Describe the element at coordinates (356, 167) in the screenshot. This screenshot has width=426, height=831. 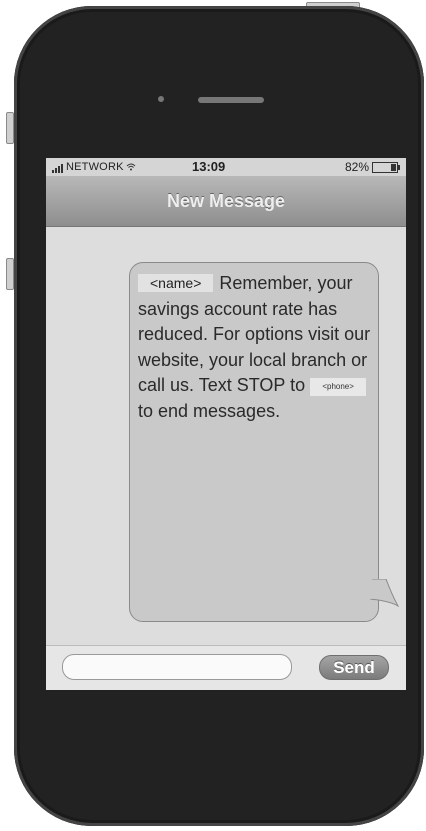
I see `battery-percent: 82%` at that location.